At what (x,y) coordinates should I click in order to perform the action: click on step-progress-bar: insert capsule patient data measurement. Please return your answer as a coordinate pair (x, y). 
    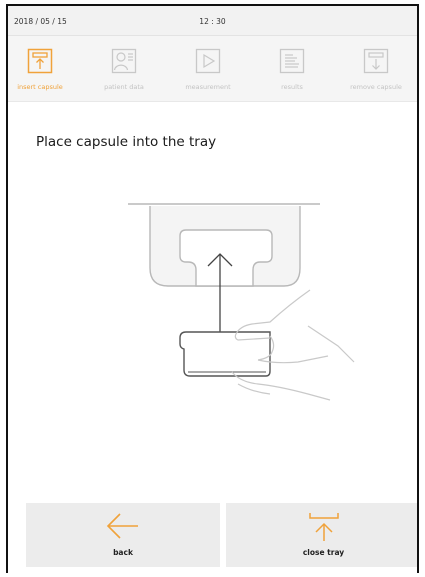
    Looking at the image, I should click on (212, 69).